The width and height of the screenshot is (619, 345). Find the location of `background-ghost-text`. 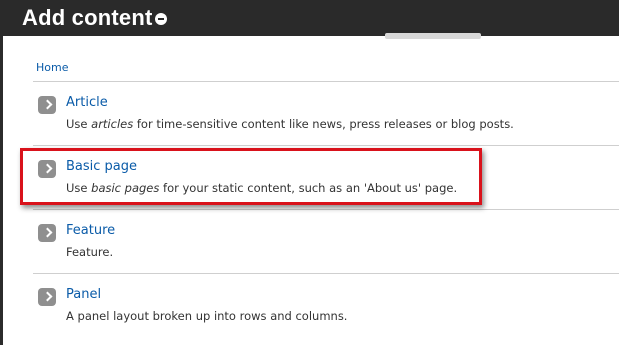

background-ghost-text is located at coordinates (433, 36).